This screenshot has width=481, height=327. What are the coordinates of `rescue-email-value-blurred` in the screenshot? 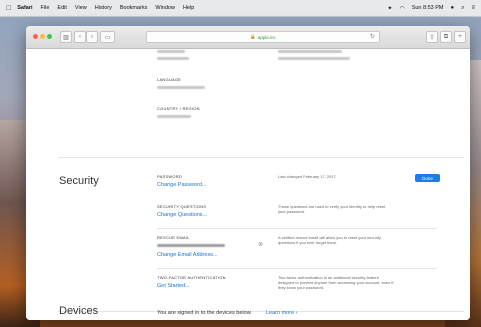 It's located at (191, 245).